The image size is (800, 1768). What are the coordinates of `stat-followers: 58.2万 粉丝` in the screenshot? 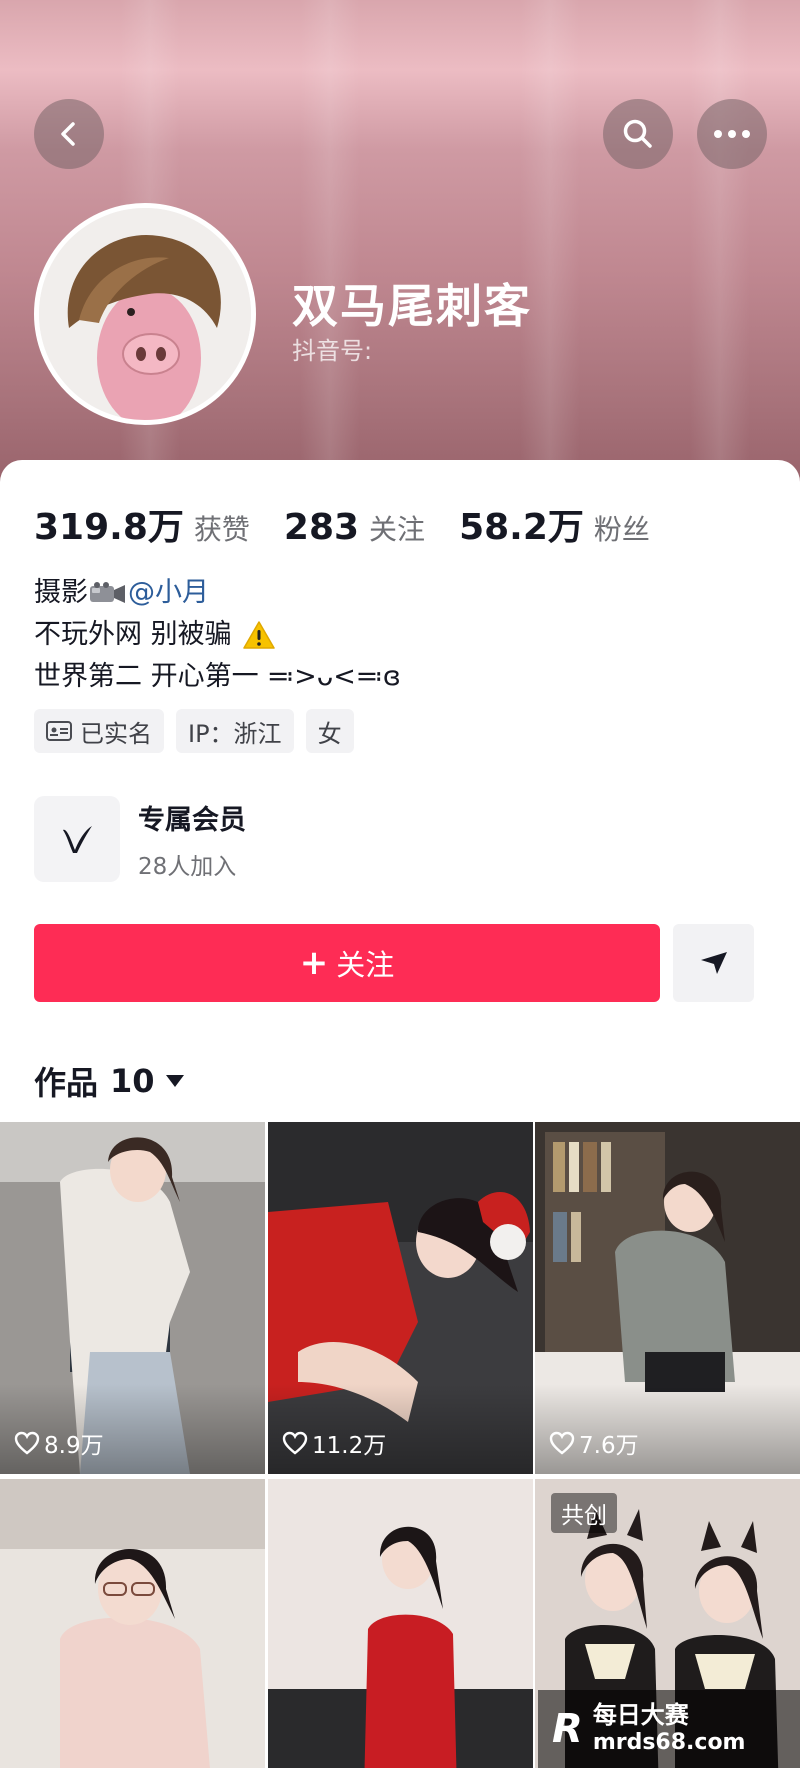 It's located at (554, 524).